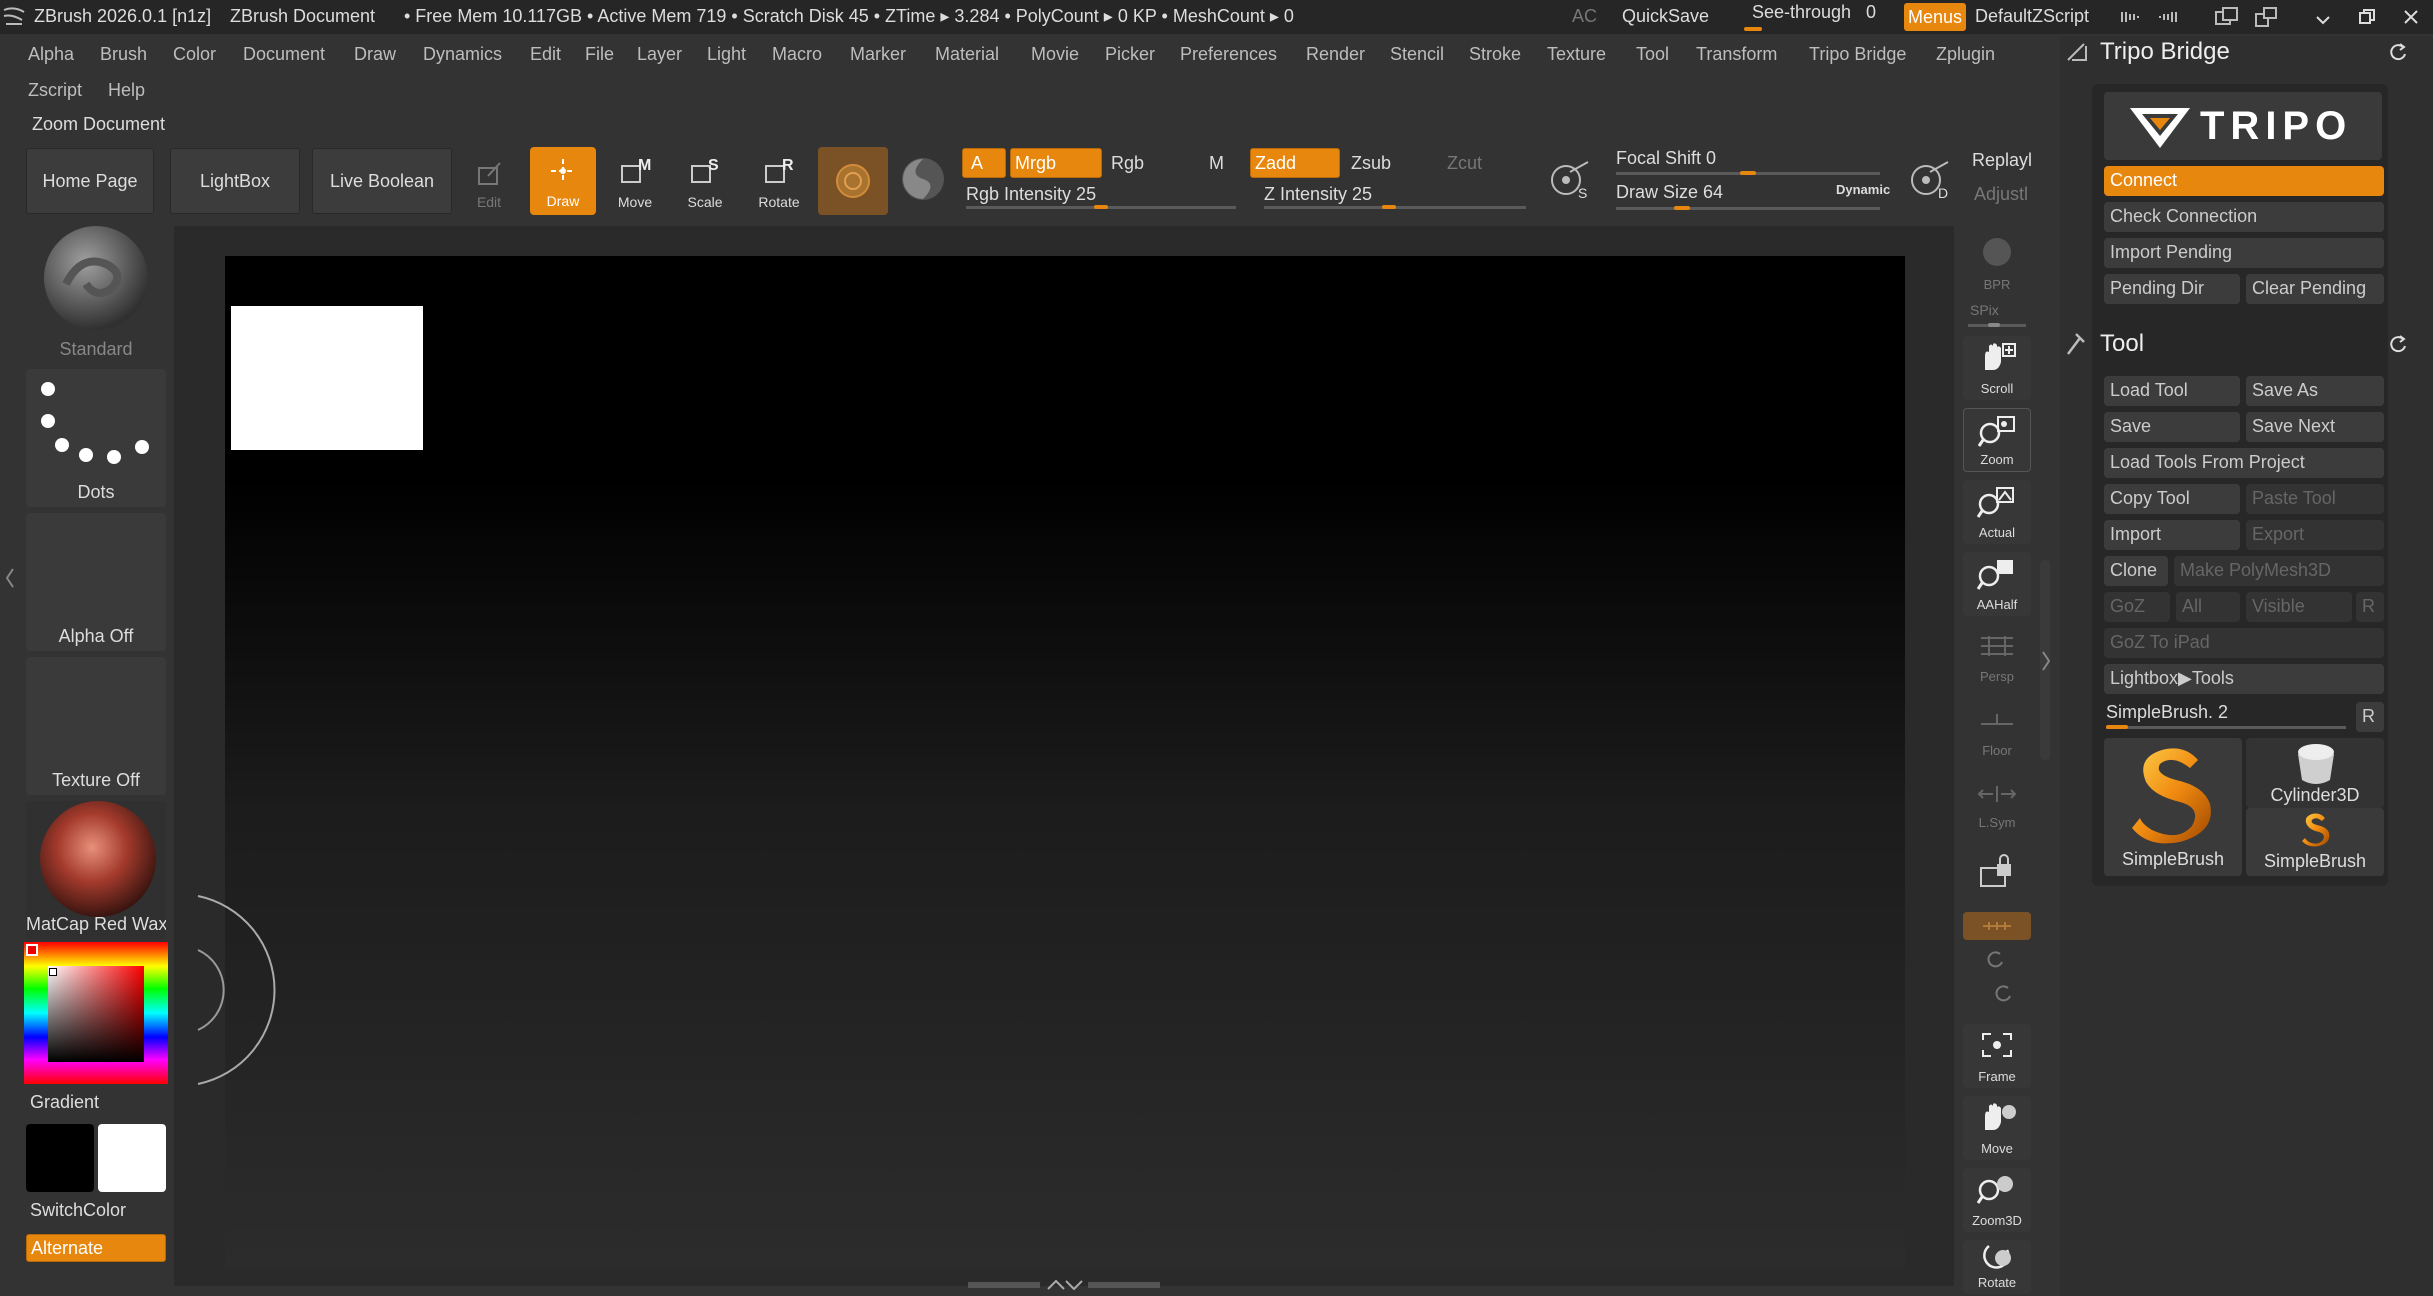  Describe the element at coordinates (2315, 842) in the screenshot. I see `tool-thumb-simplebrush-small: SimpleBrush` at that location.